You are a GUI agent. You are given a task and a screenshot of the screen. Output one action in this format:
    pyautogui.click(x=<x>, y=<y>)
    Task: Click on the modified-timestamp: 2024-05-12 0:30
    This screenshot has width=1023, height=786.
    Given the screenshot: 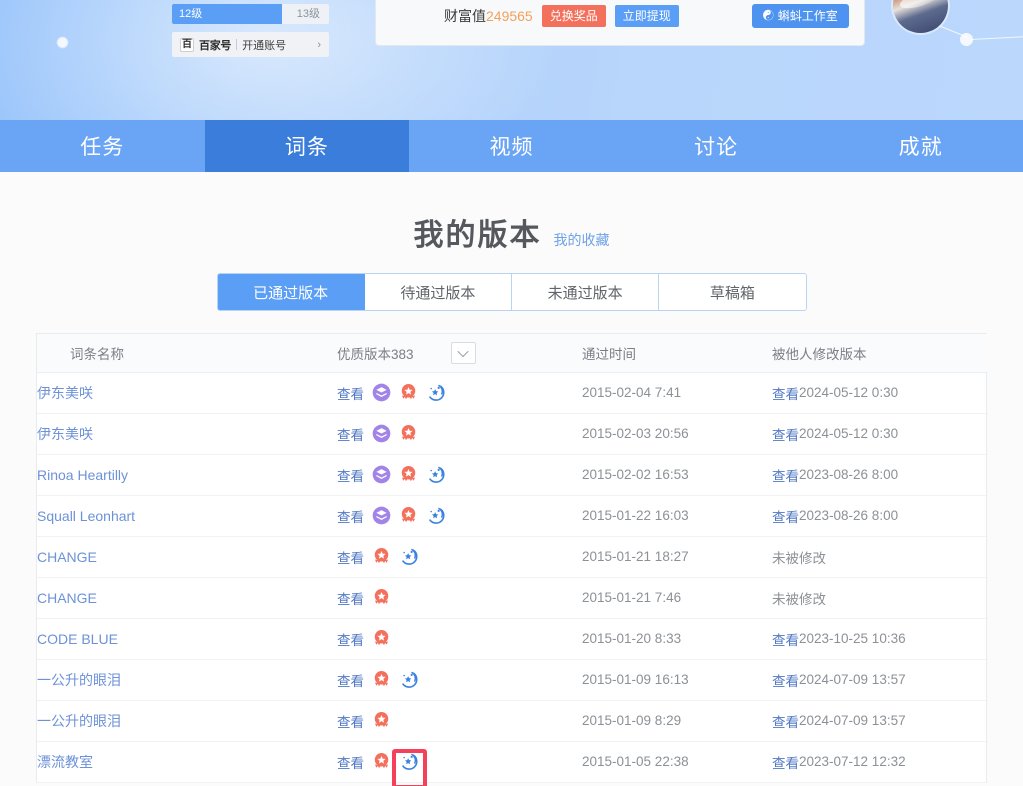 What is the action you would take?
    pyautogui.click(x=849, y=392)
    